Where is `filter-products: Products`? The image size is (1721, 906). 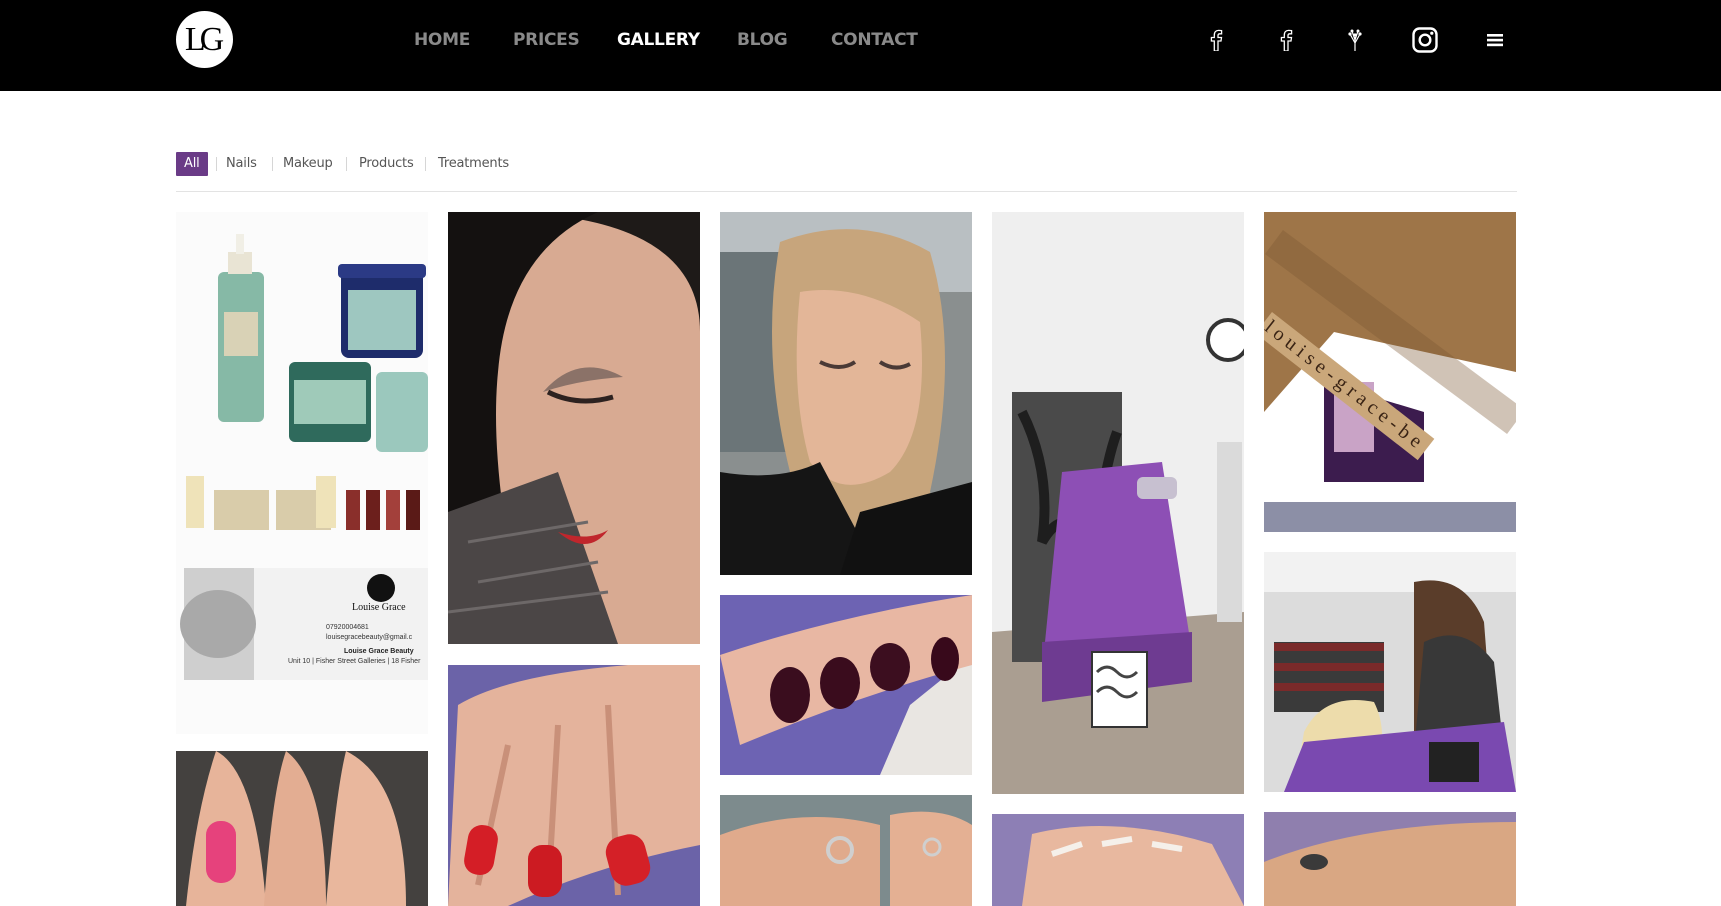
filter-products: Products is located at coordinates (386, 164).